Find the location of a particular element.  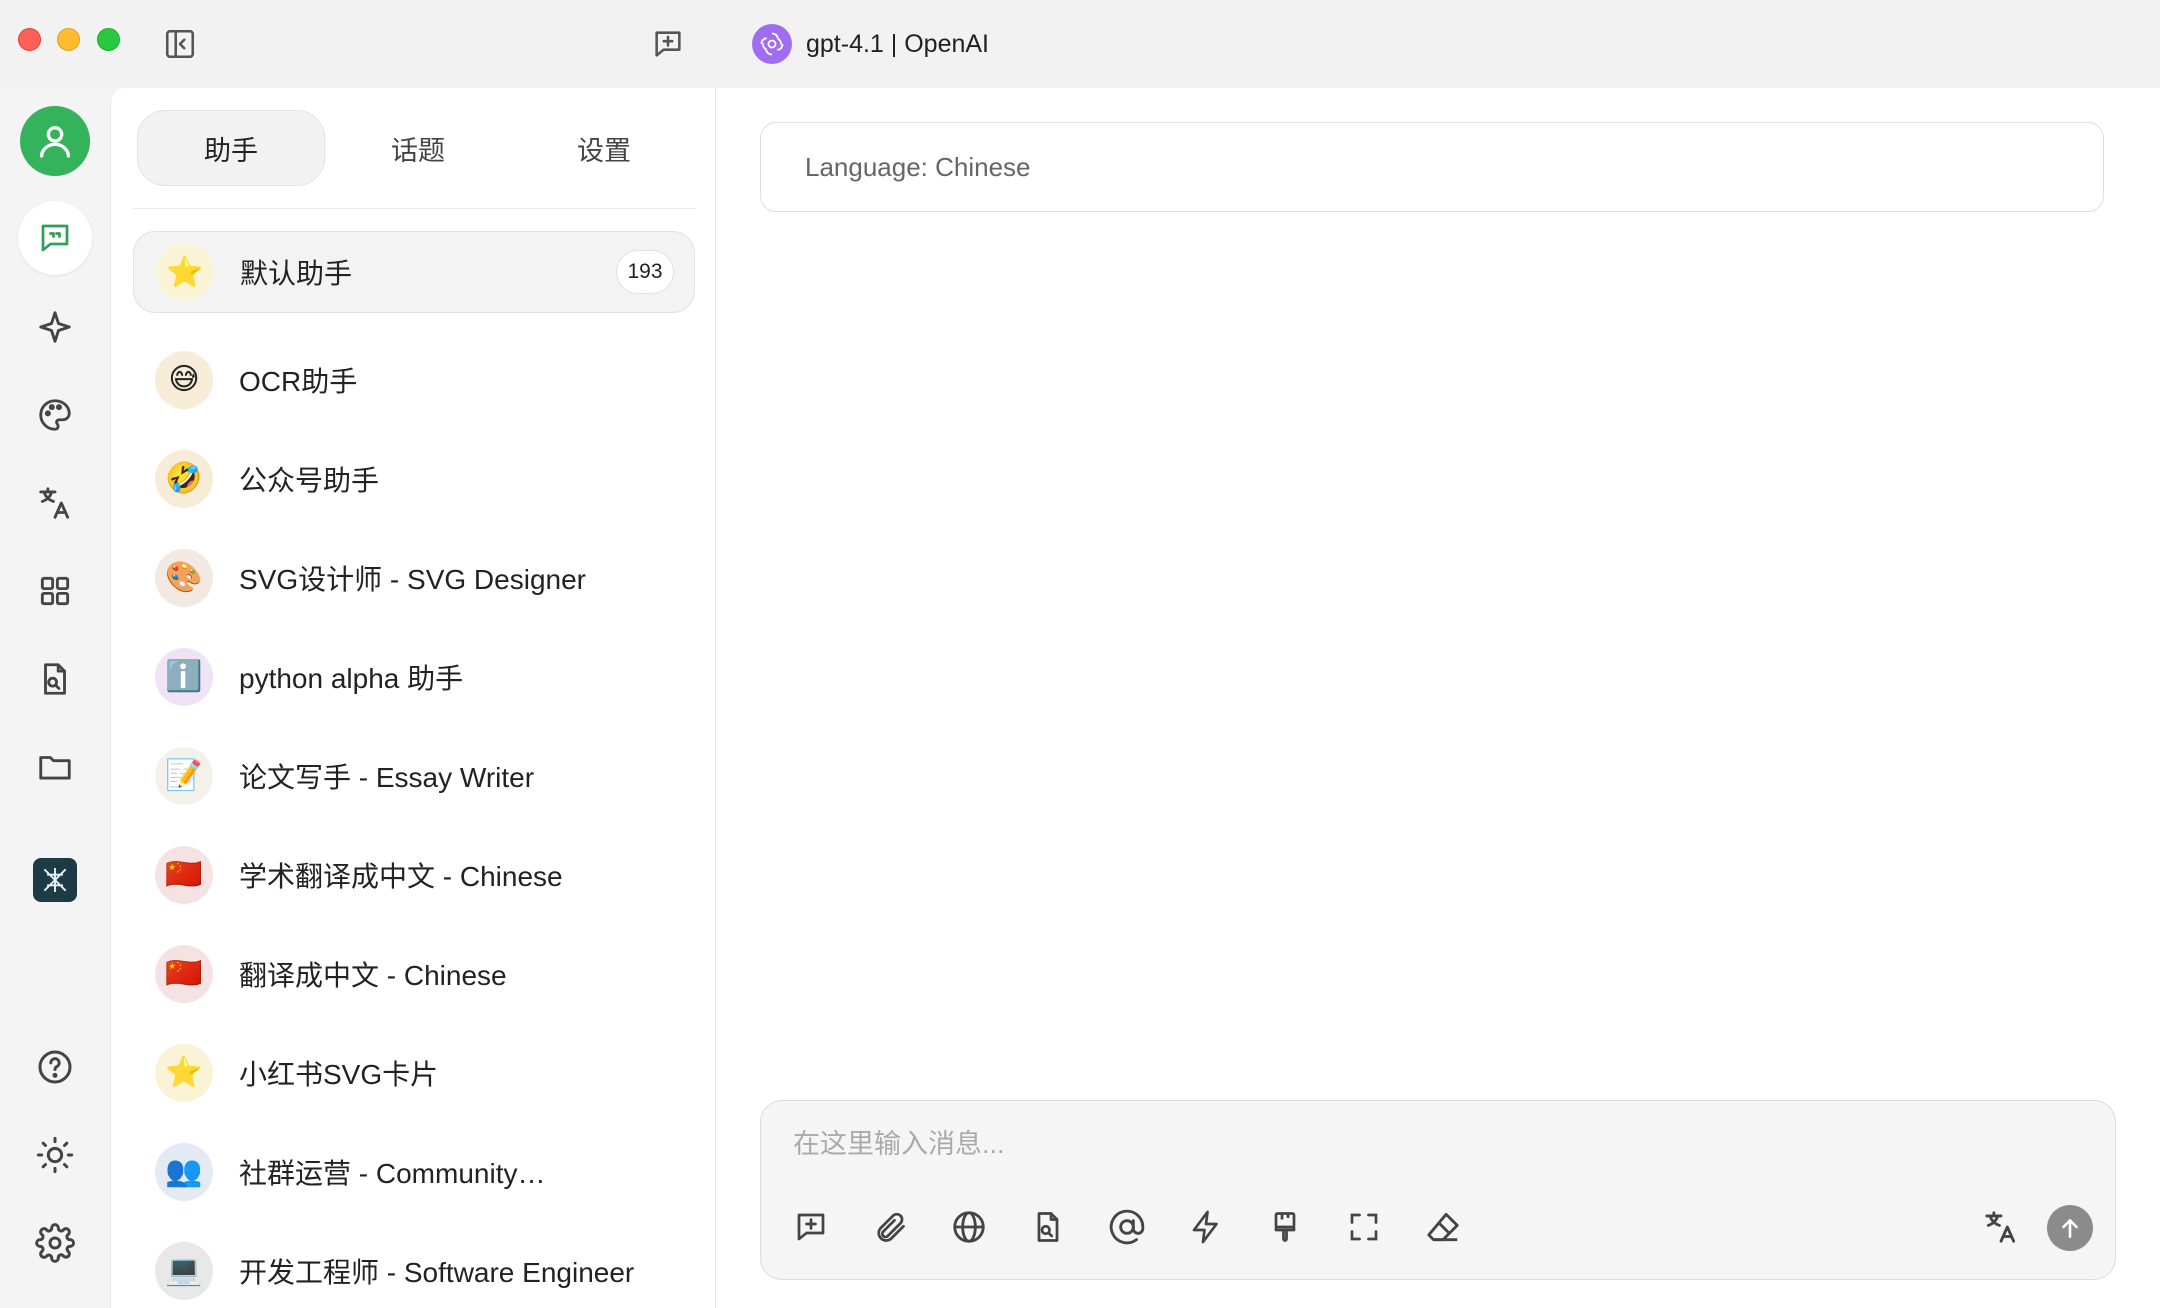

palette-icon is located at coordinates (55, 415).